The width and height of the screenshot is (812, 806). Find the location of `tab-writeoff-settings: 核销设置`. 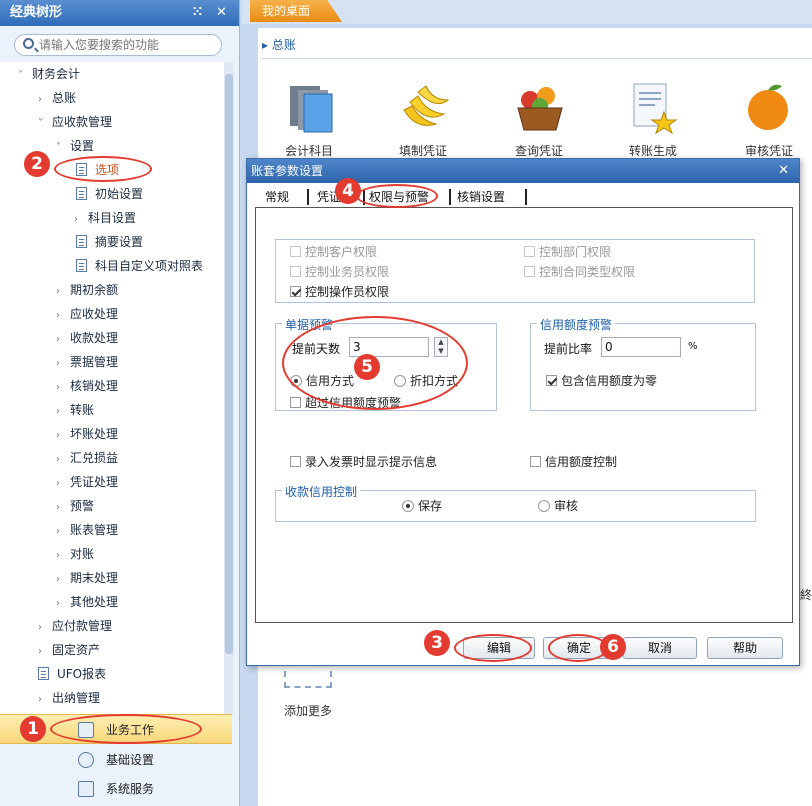

tab-writeoff-settings: 核销设置 is located at coordinates (481, 197).